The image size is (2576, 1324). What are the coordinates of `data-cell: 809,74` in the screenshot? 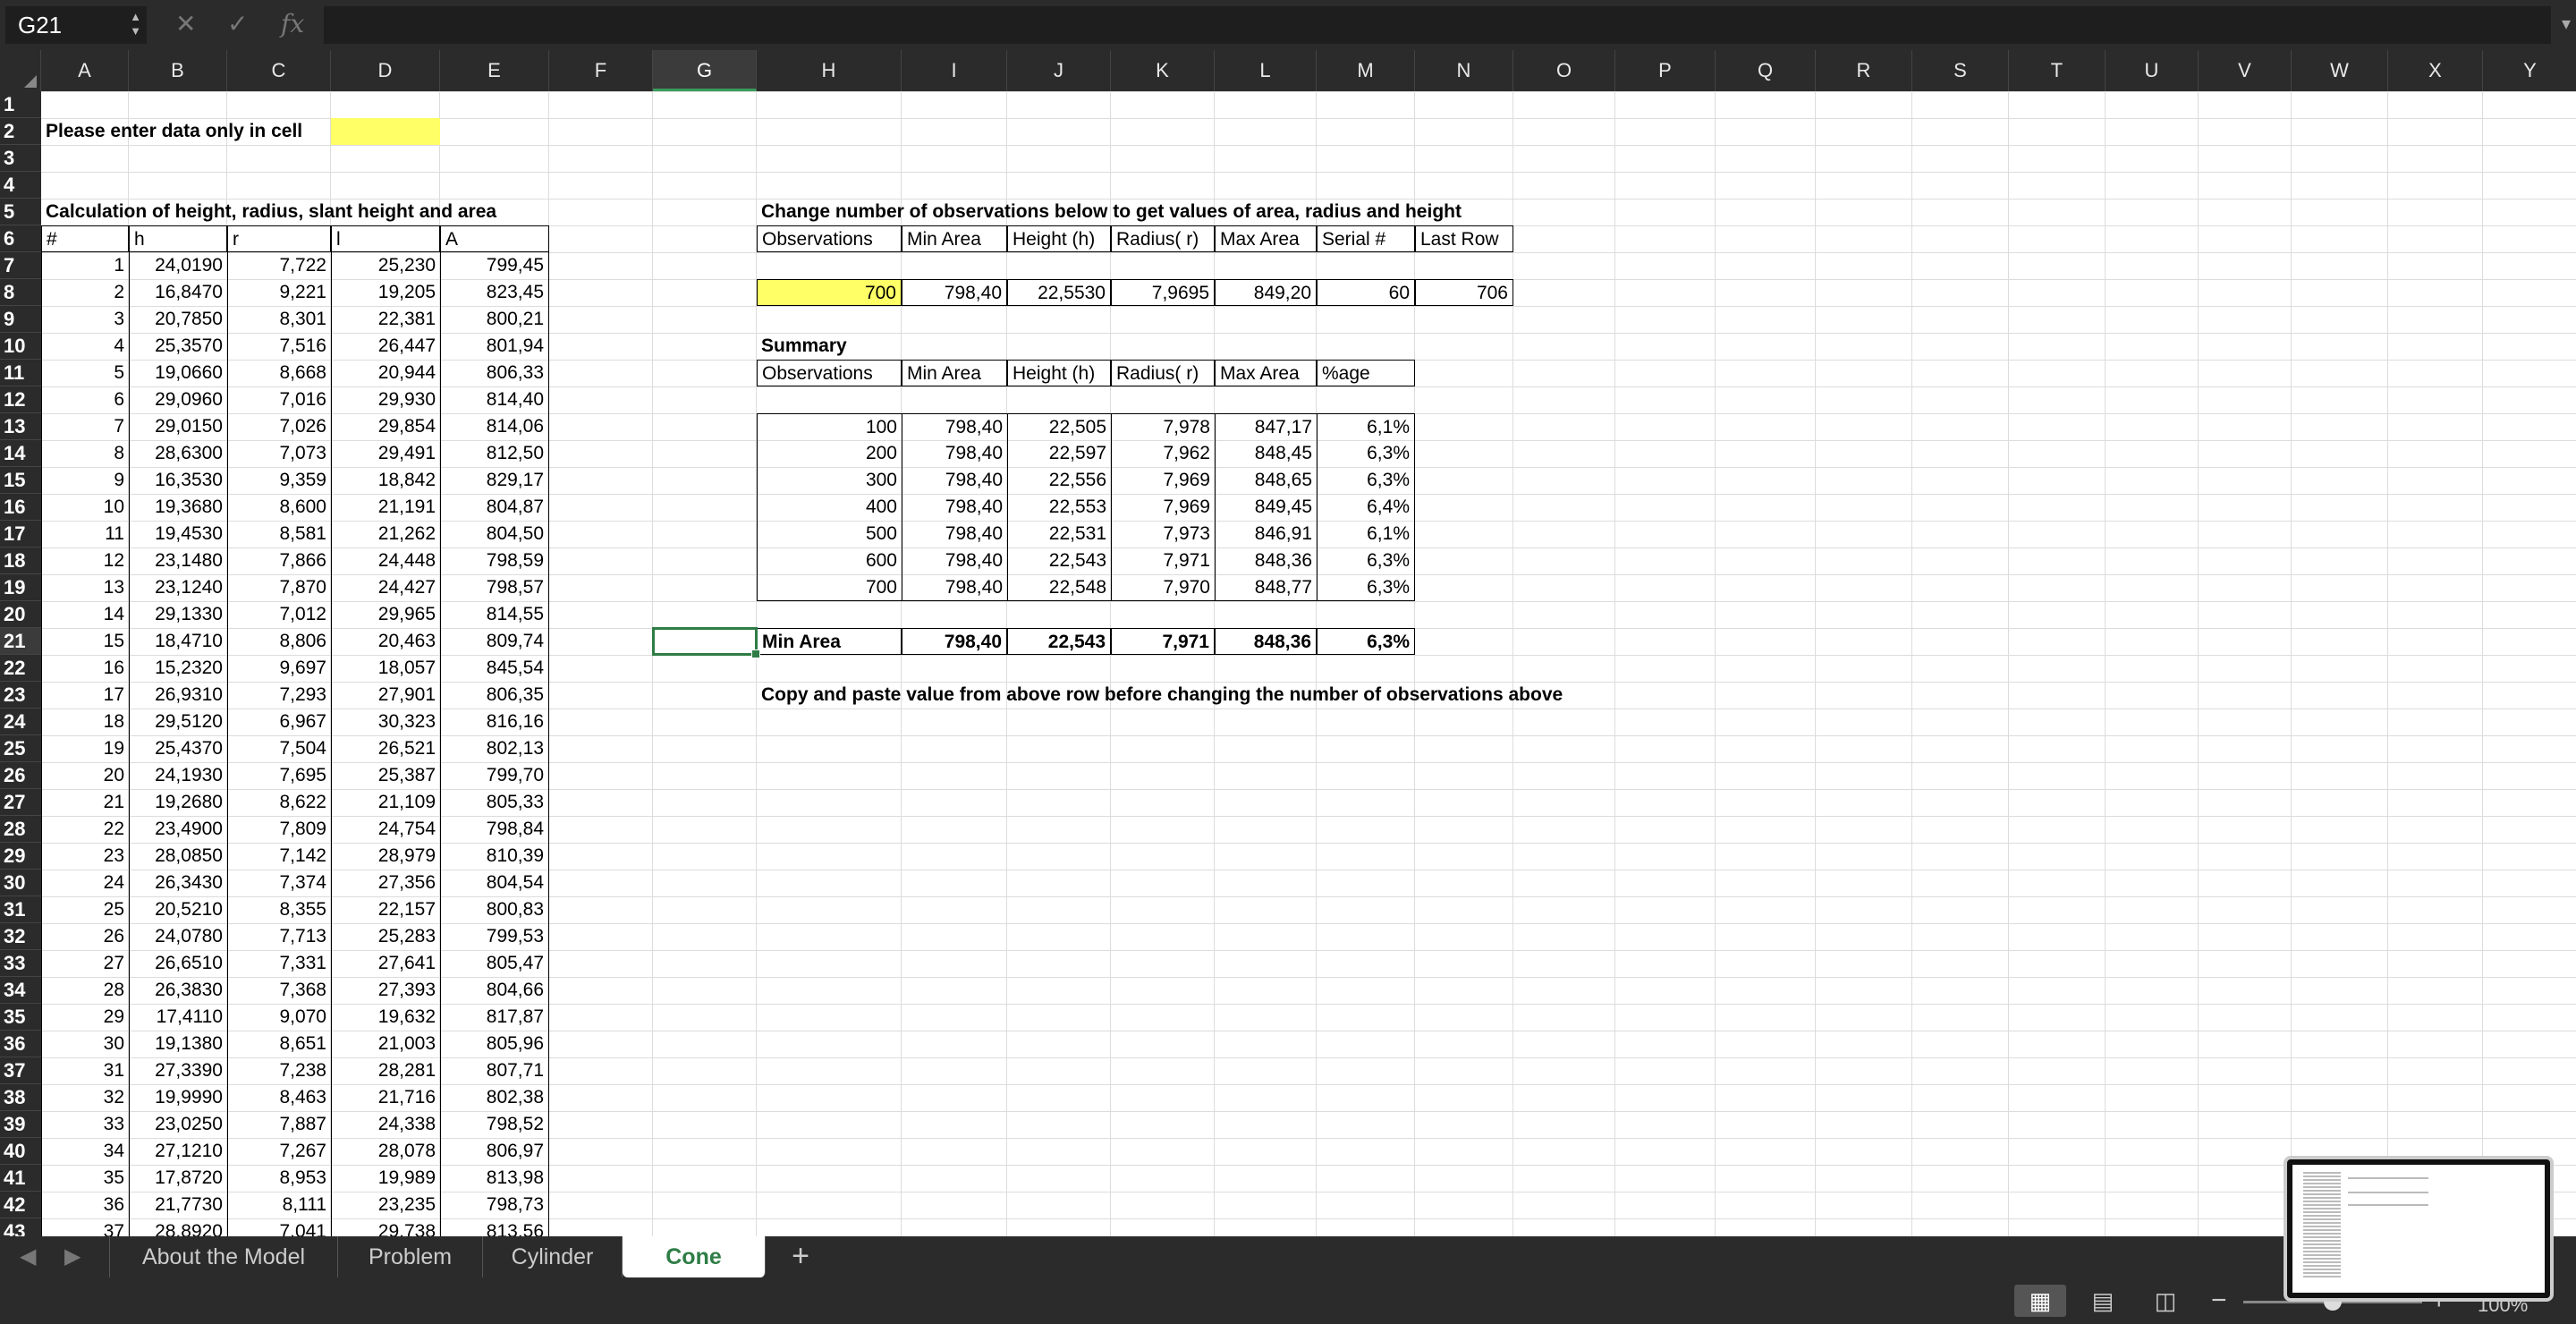 It's located at (494, 641).